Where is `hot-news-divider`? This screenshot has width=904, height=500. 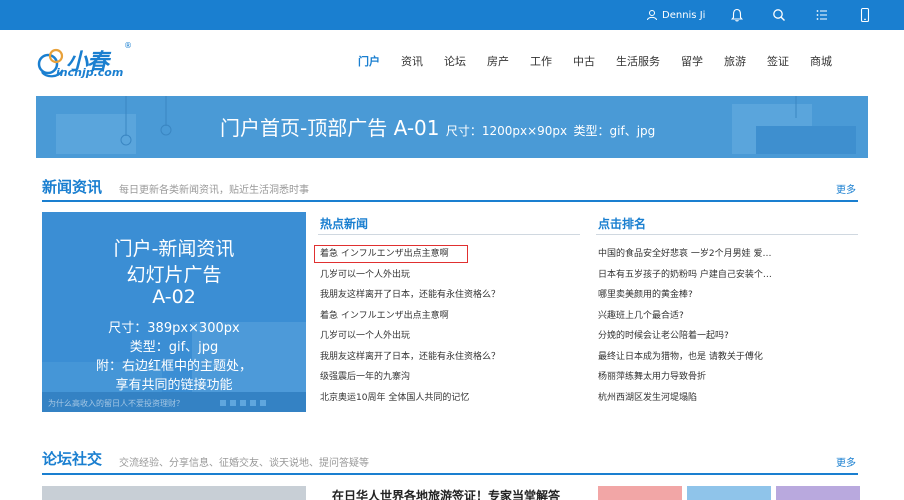 hot-news-divider is located at coordinates (449, 234).